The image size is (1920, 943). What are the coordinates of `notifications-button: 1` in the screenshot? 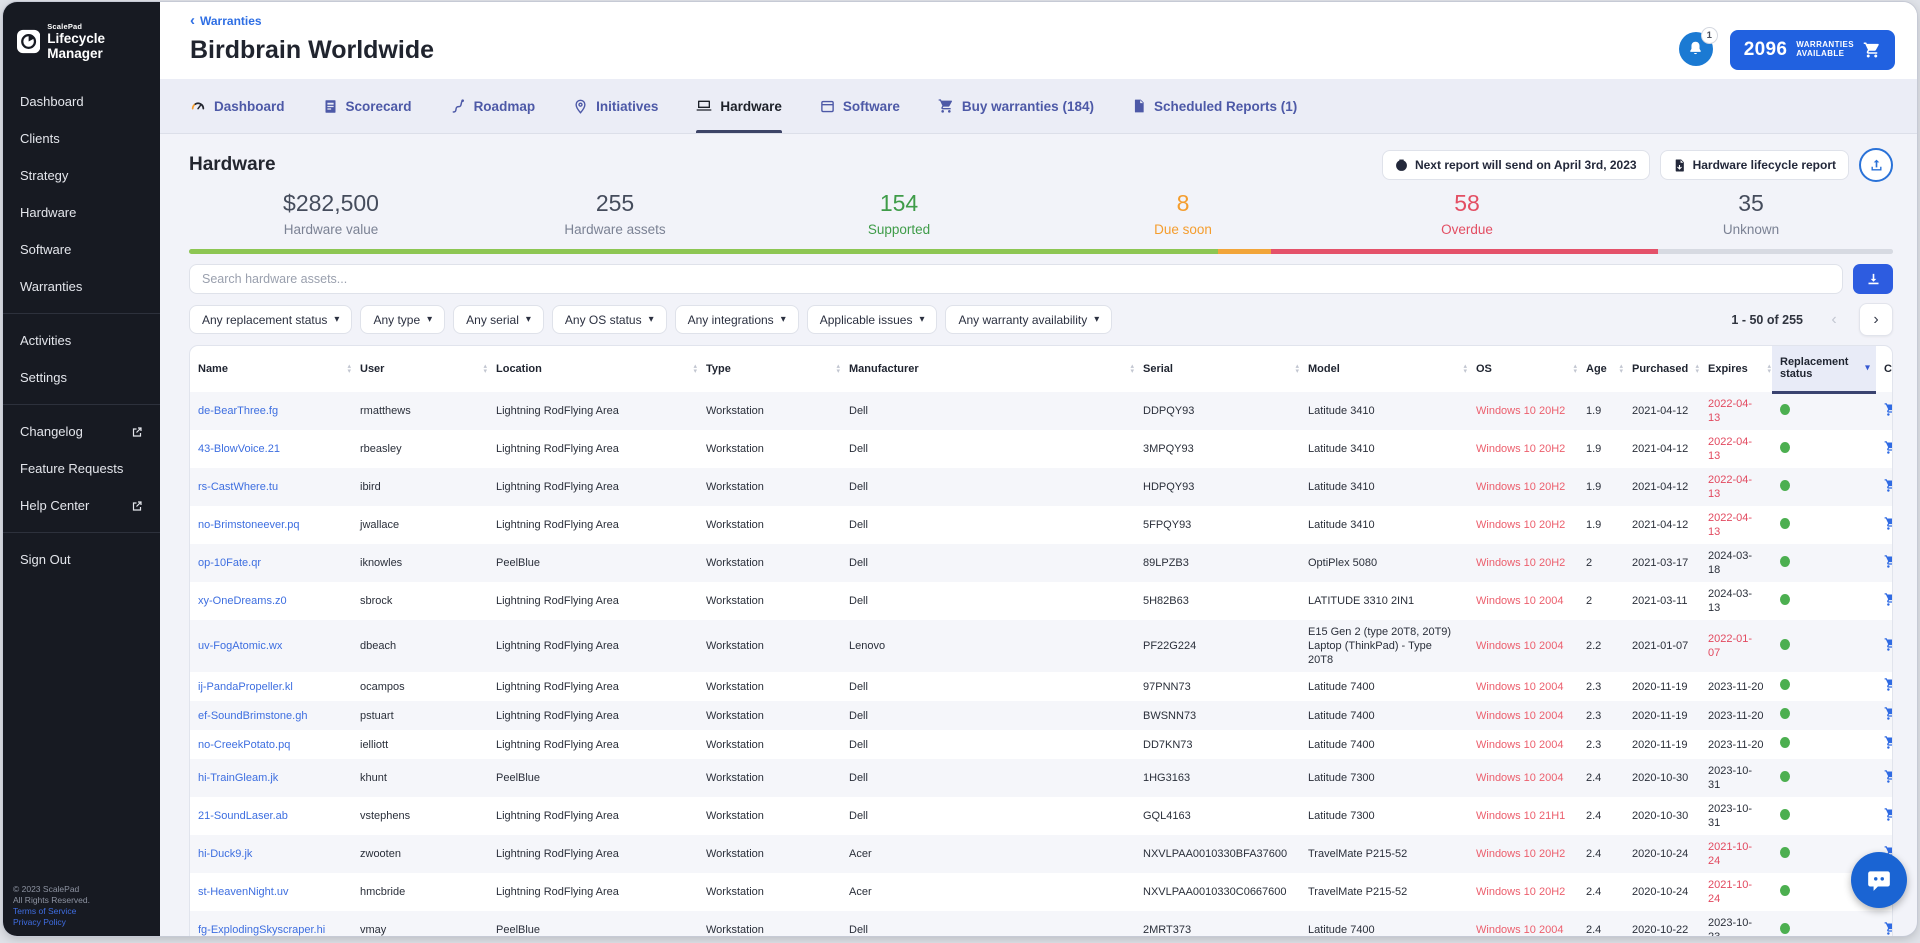 It's located at (1698, 47).